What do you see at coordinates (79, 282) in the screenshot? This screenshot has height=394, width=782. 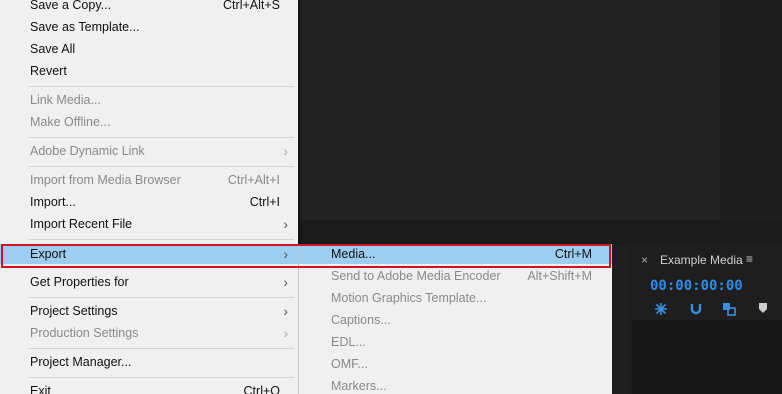 I see `menu-item-label: Get Properties for` at bounding box center [79, 282].